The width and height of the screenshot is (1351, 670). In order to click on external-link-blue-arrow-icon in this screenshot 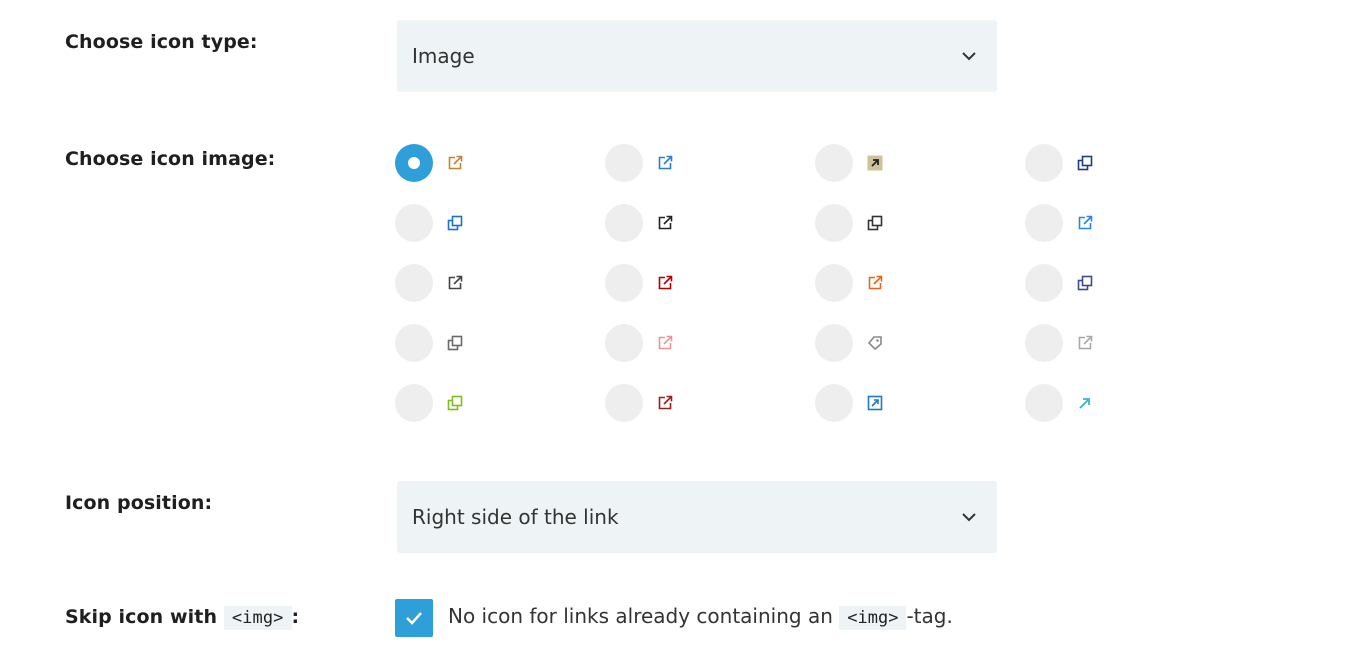, I will do `click(665, 162)`.